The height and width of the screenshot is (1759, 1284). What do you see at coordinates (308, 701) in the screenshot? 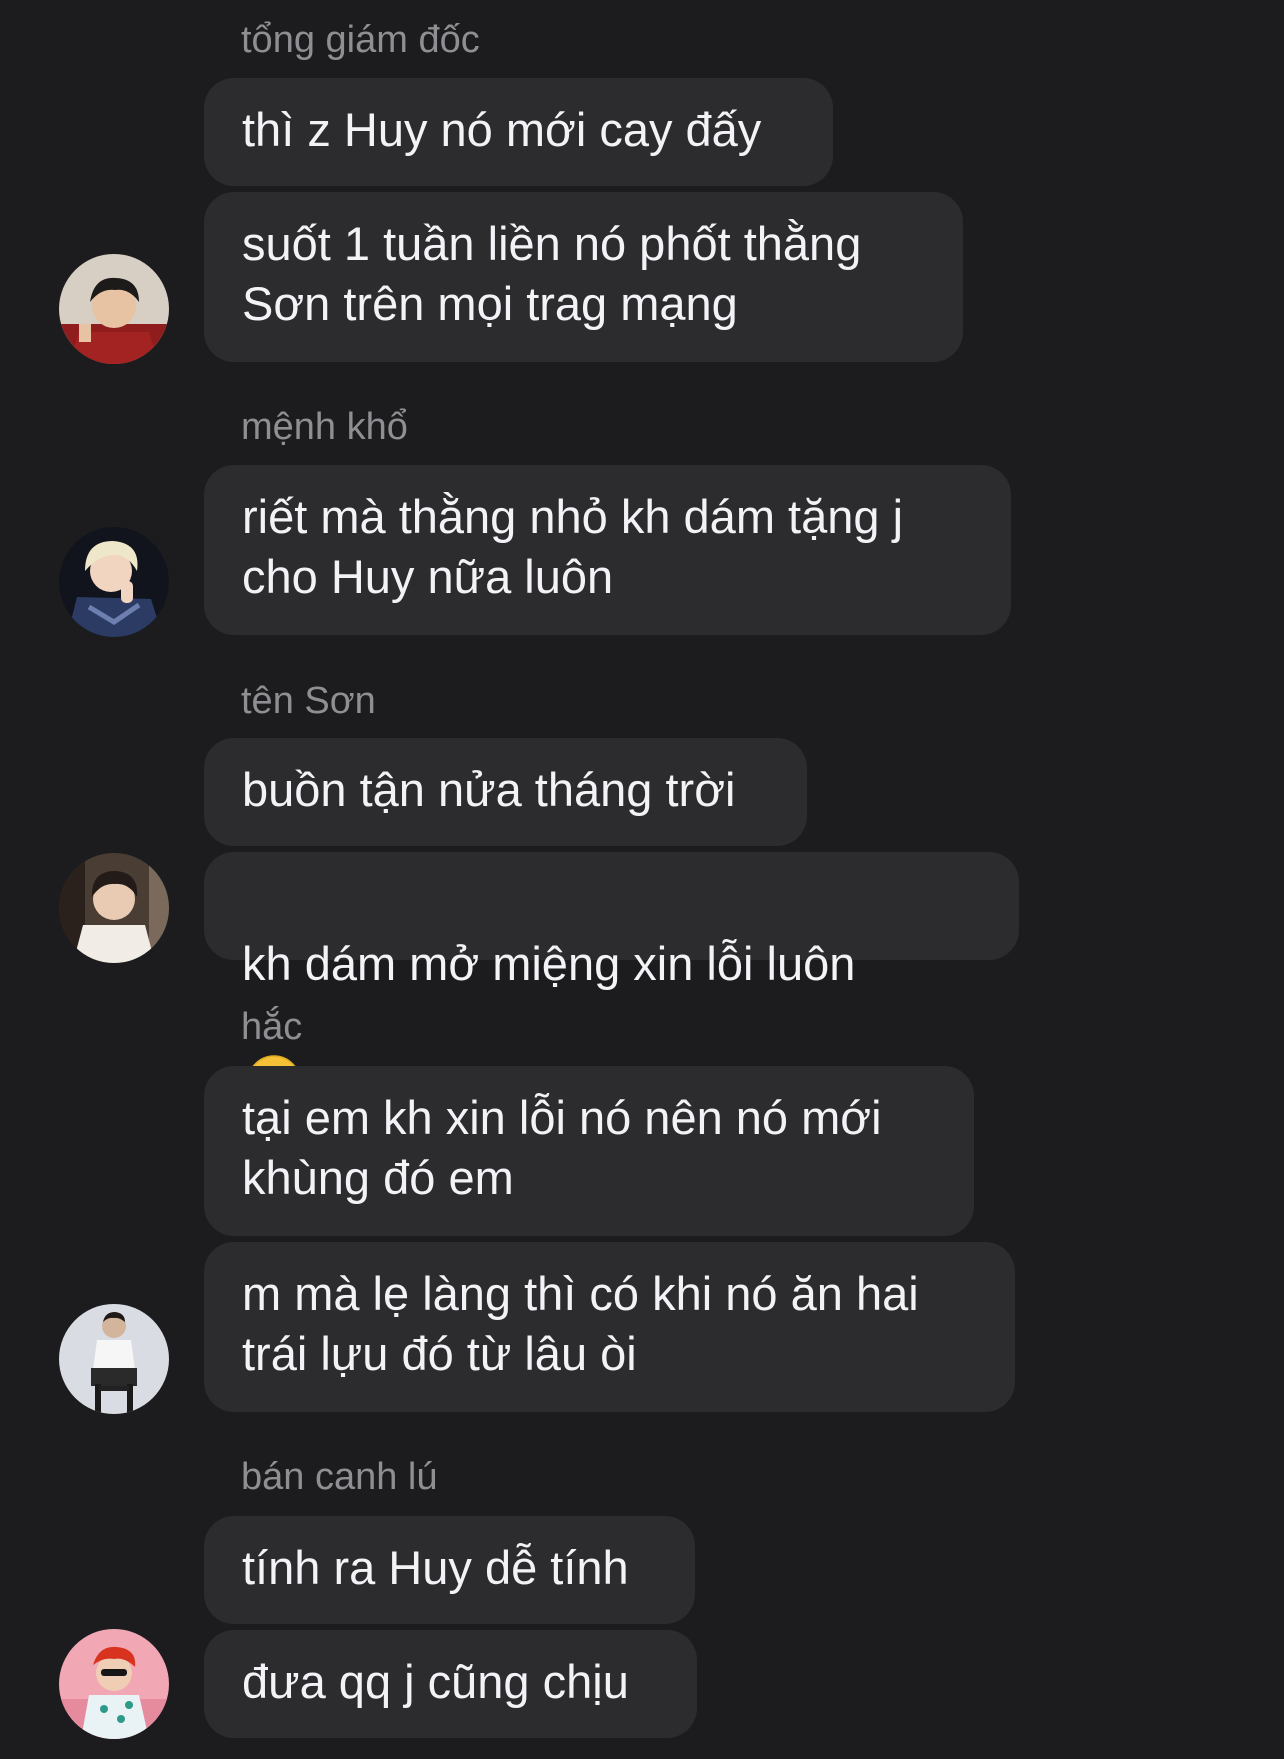
I see `sender-name: tên Sơn` at bounding box center [308, 701].